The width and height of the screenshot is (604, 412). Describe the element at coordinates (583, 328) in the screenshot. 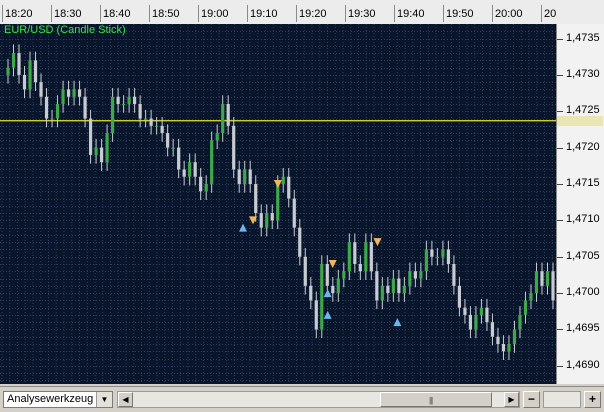

I see `price-tick-label: 1,4695` at that location.